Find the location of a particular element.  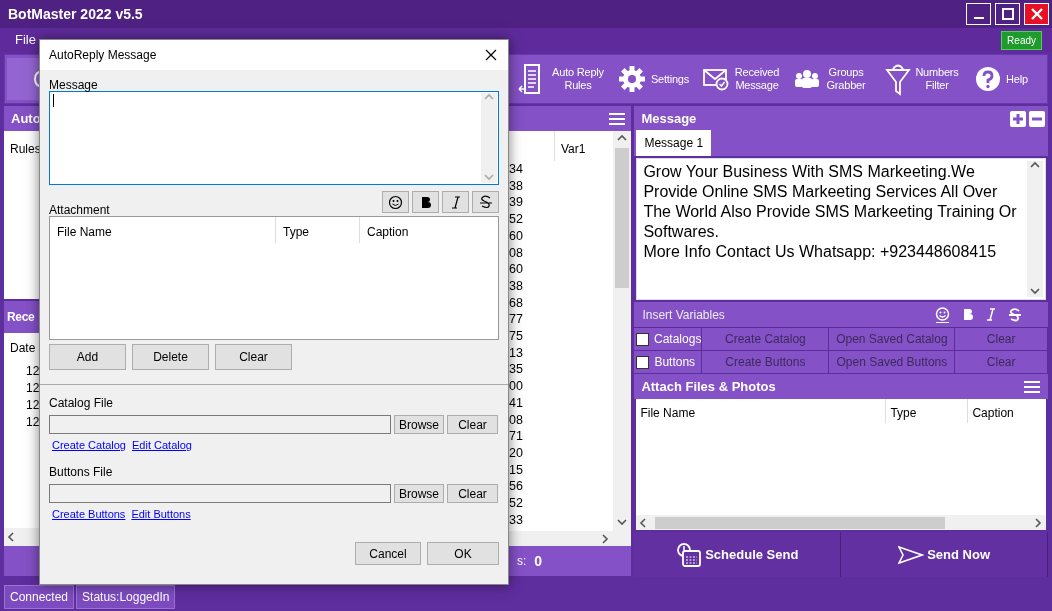

italic-button is located at coordinates (455, 202).